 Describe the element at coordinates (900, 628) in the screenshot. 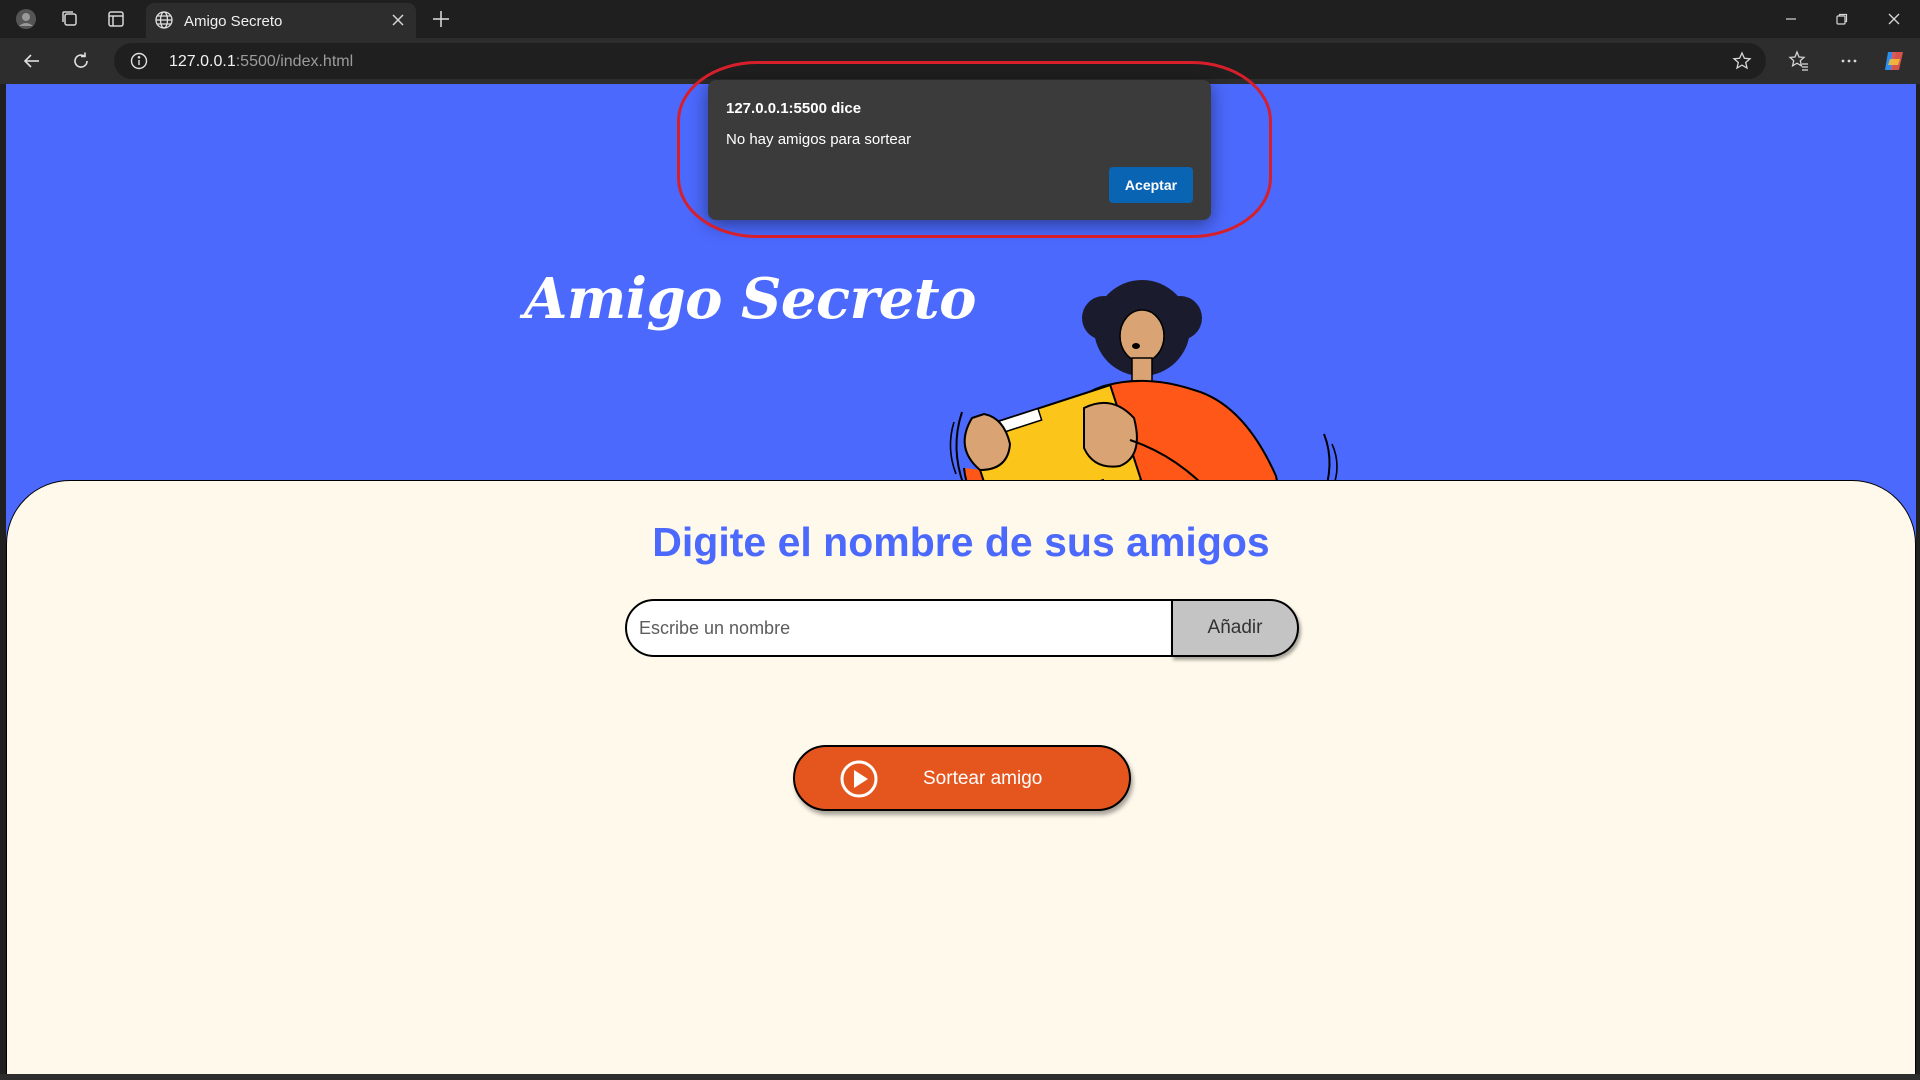

I see `name-input` at that location.